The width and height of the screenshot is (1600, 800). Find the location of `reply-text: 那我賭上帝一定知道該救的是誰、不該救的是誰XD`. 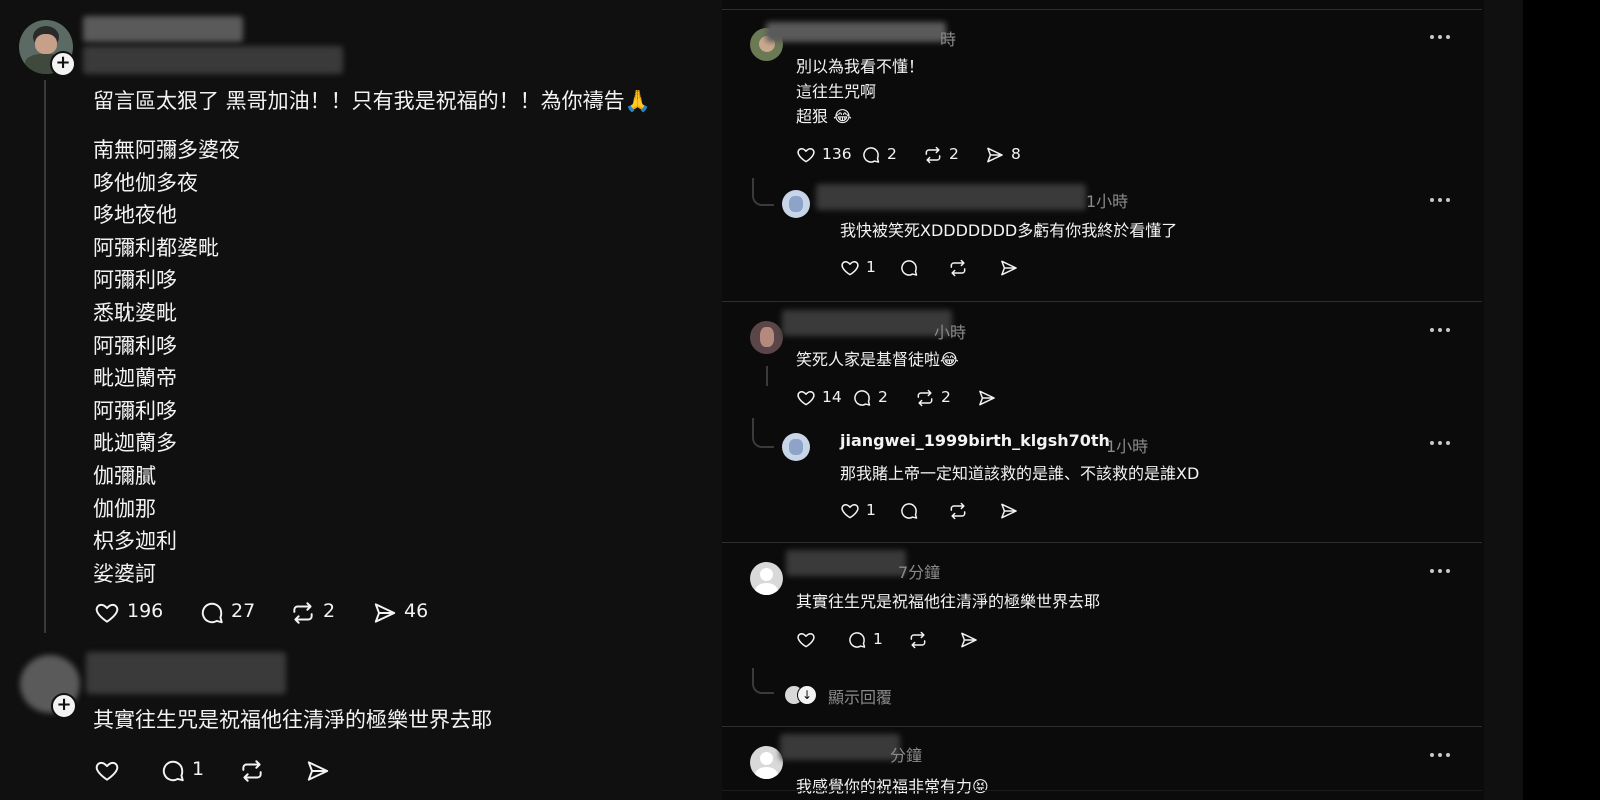

reply-text: 那我賭上帝一定知道該救的是誰、不該救的是誰XD is located at coordinates (1020, 473).